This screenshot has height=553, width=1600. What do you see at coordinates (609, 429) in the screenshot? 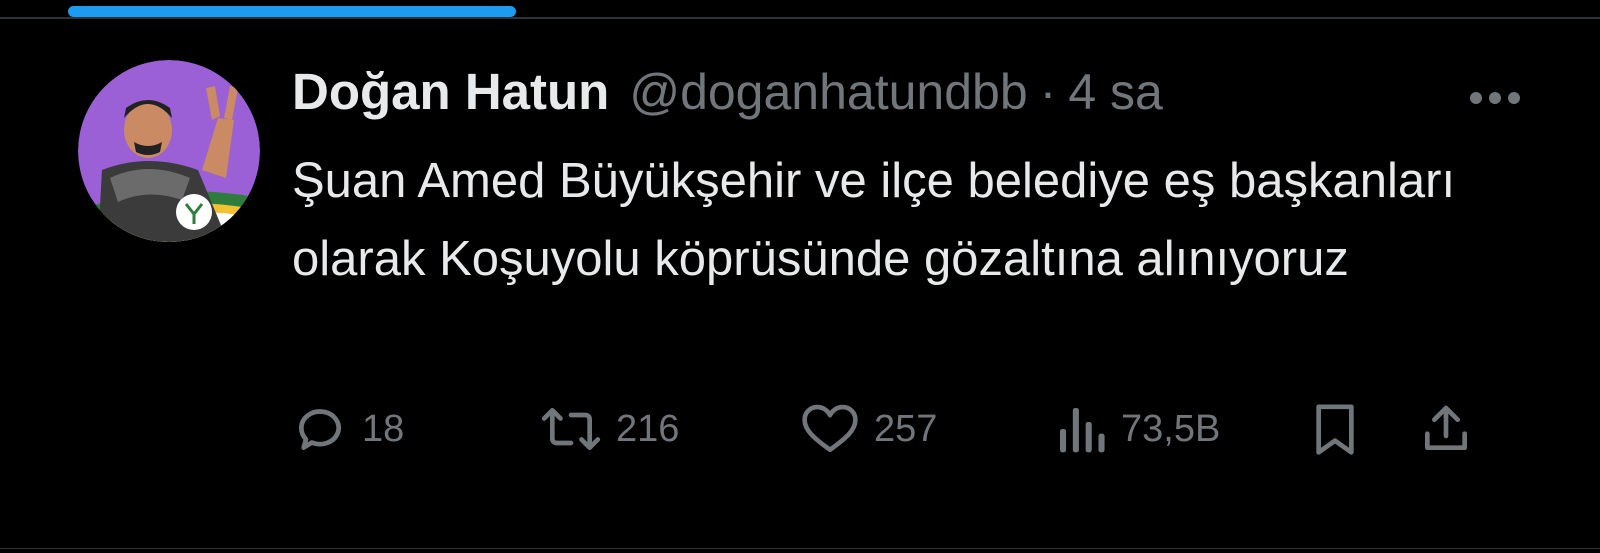
I see `retweet-button: 216` at bounding box center [609, 429].